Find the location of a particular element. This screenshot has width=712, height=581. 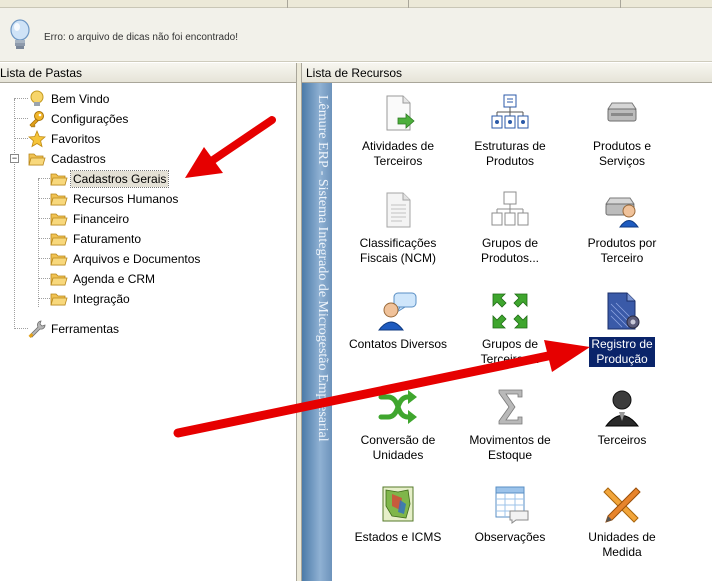

folder-list-header: Lista de Pastas is located at coordinates (148, 73).